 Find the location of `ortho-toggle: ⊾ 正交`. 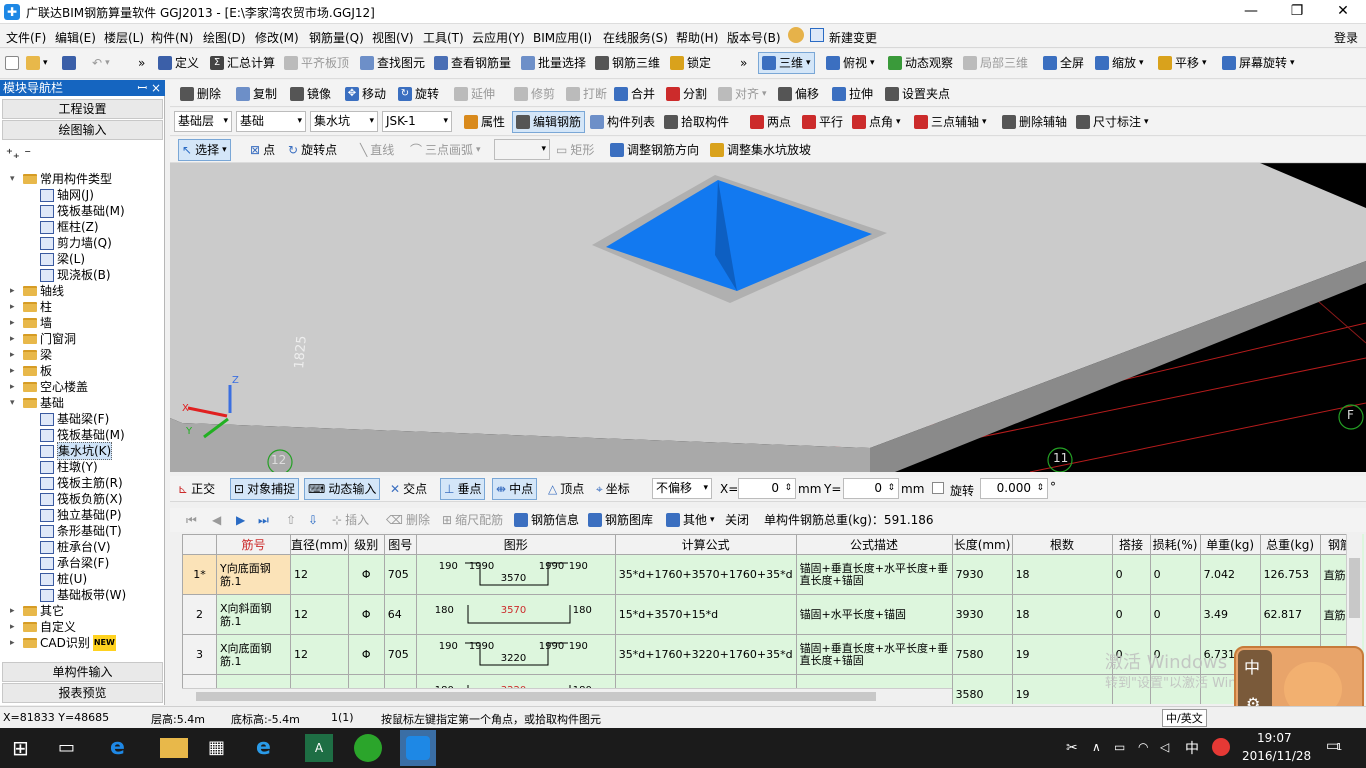

ortho-toggle: ⊾ 正交 is located at coordinates (196, 489).